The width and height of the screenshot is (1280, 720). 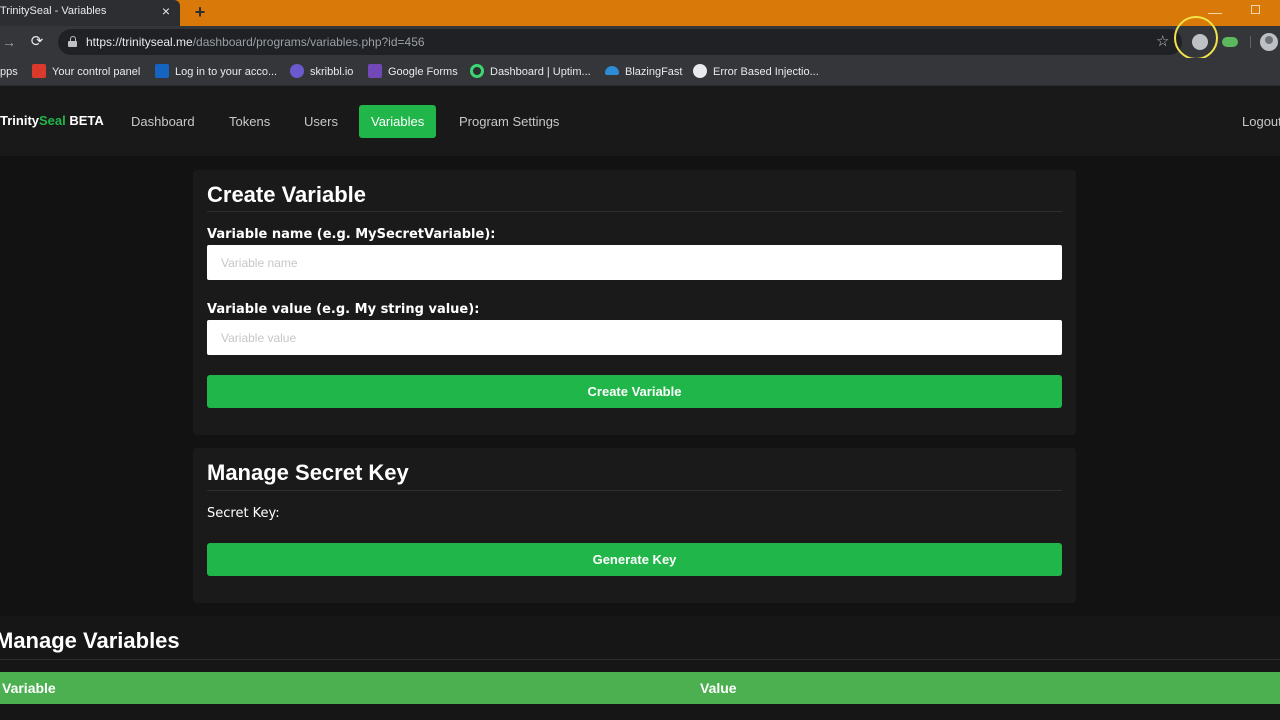 I want to click on url-path: /dashboard/programs/variables.php?id=456, so click(x=308, y=42).